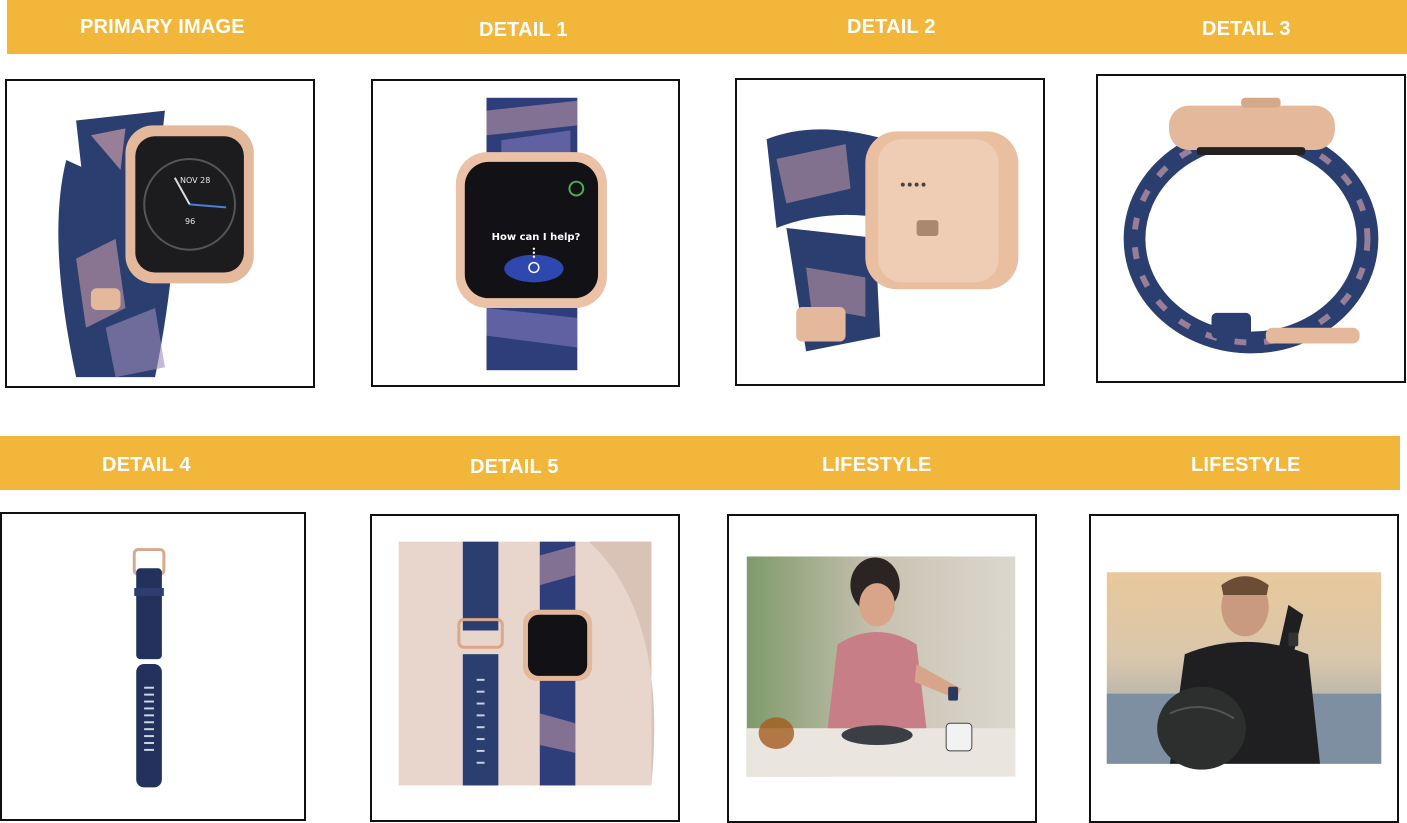  What do you see at coordinates (195, 180) in the screenshot?
I see `watch-face-date: NOV 28` at bounding box center [195, 180].